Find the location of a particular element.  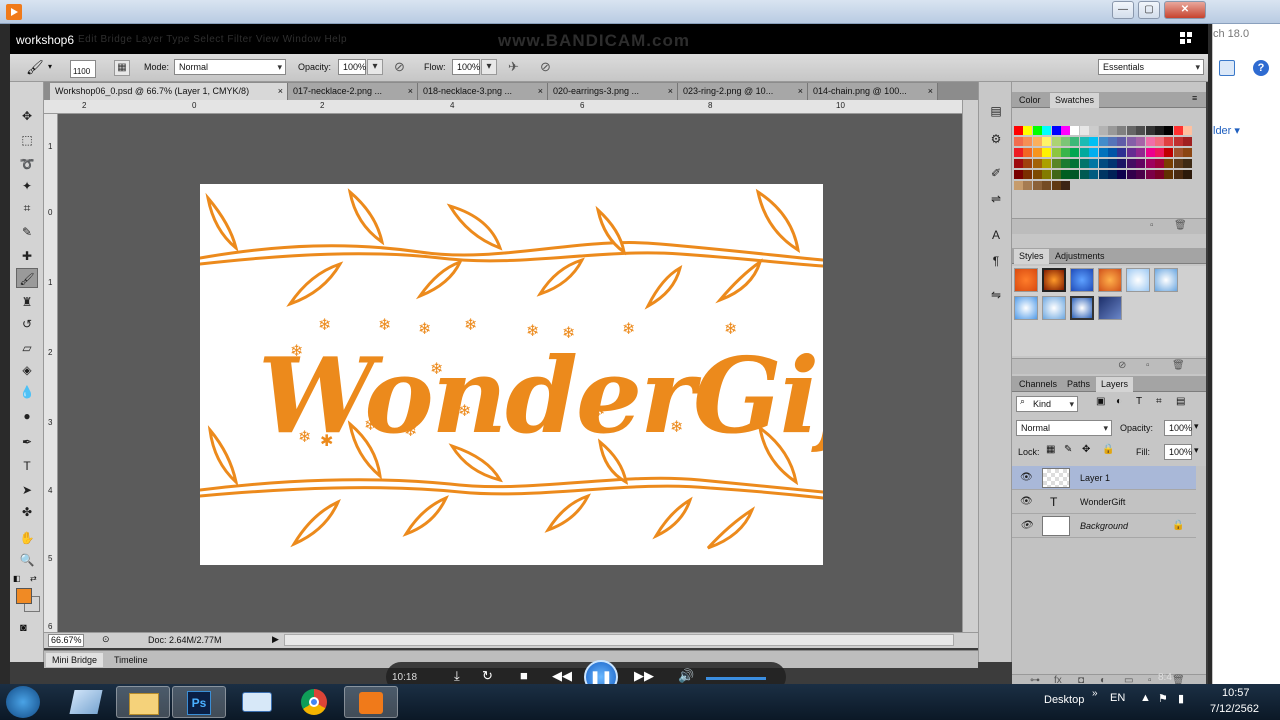

layer-row: 👁 Background 🔒 is located at coordinates (1104, 526).